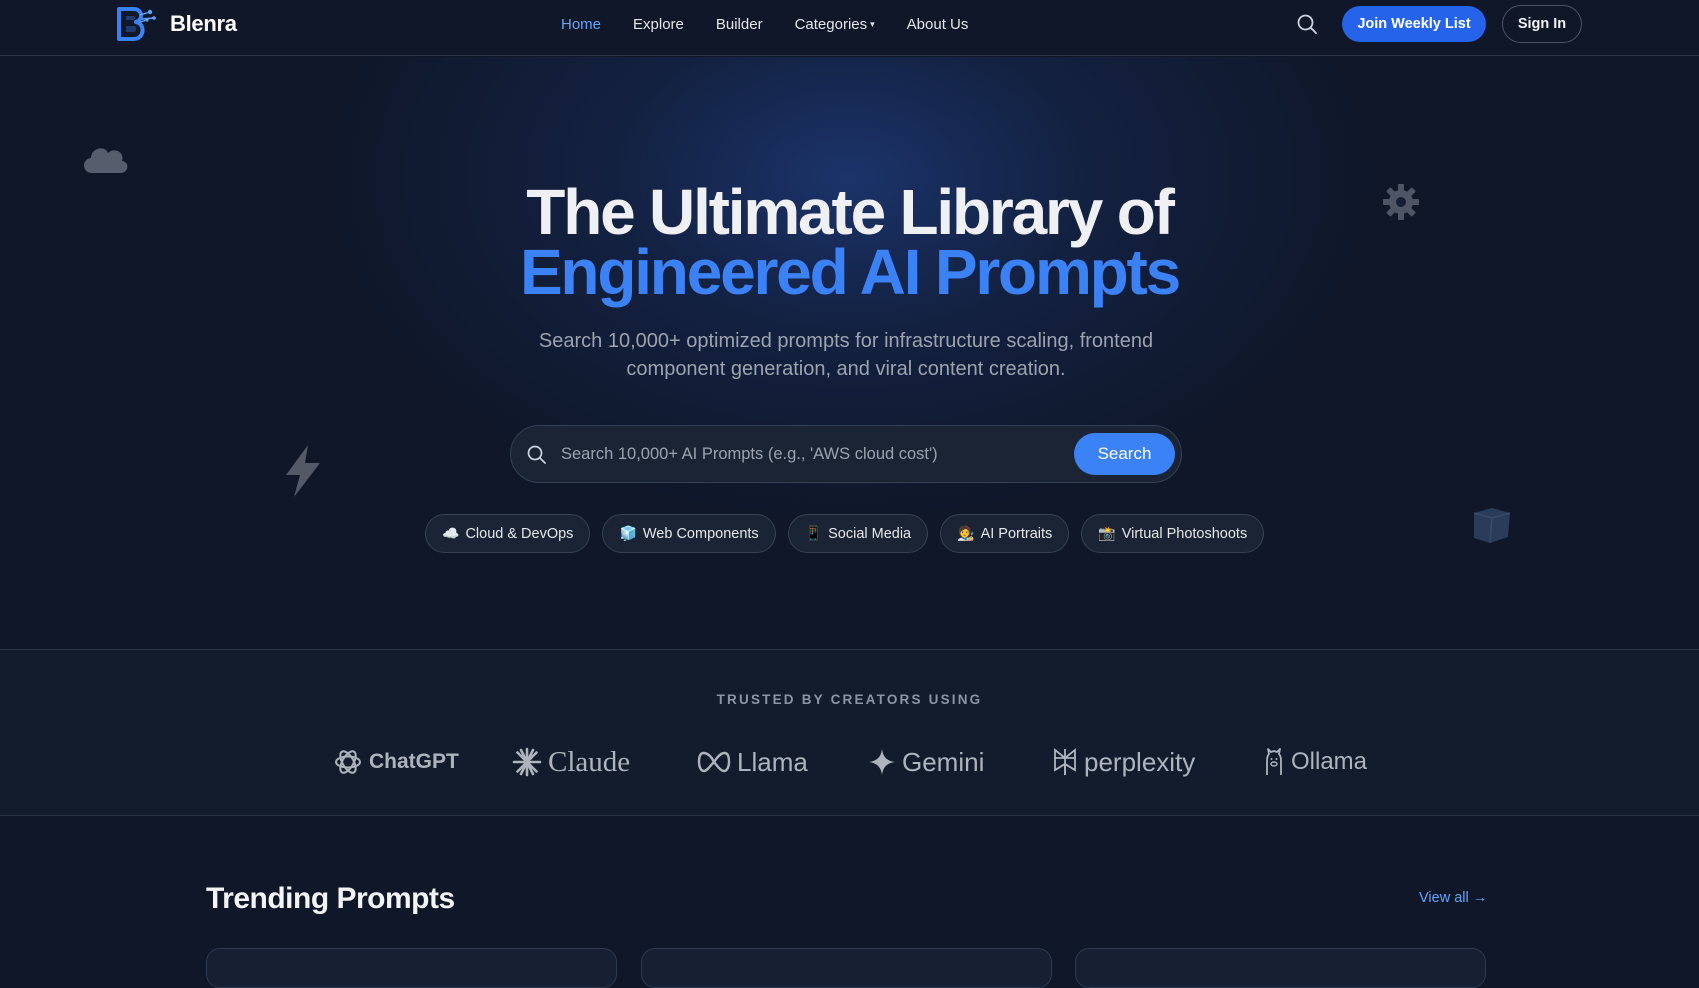  What do you see at coordinates (882, 762) in the screenshot?
I see `gemini-star-icon` at bounding box center [882, 762].